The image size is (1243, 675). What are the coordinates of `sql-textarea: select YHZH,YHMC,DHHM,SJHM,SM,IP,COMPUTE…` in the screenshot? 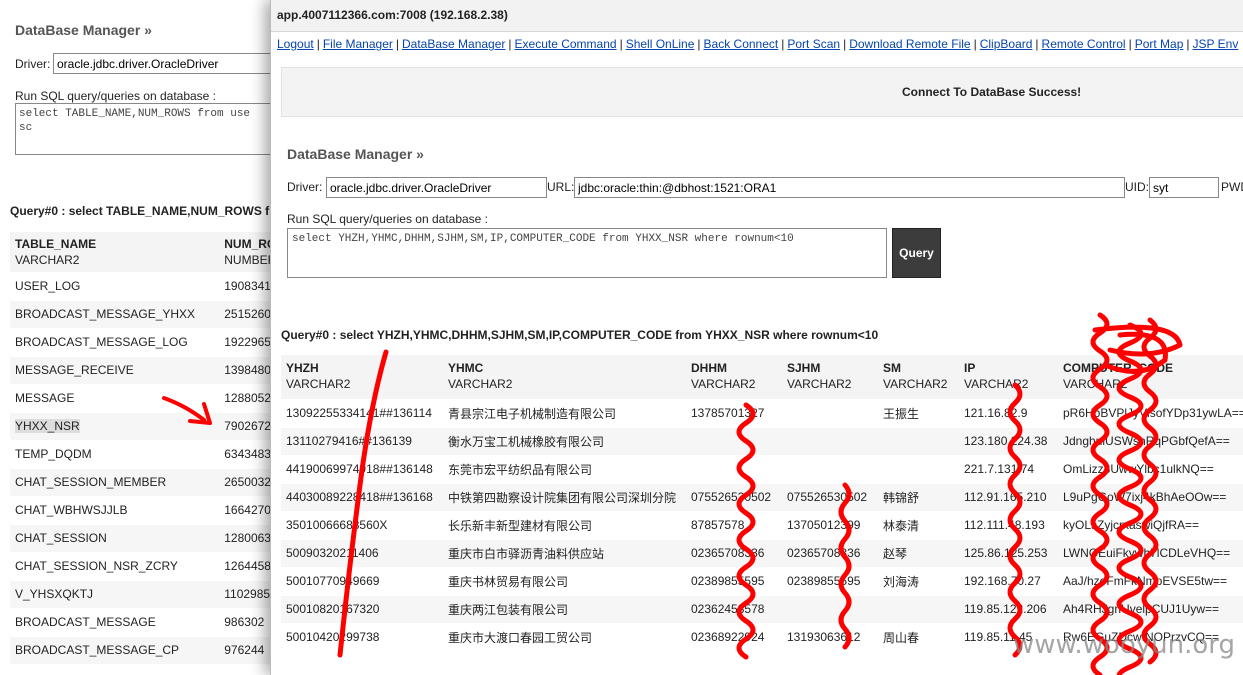 It's located at (587, 253).